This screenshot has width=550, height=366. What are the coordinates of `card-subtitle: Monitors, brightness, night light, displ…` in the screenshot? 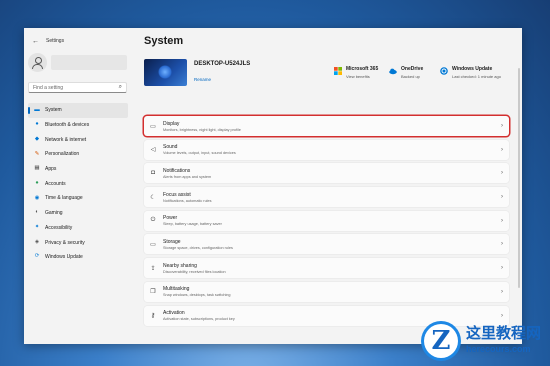 It's located at (202, 129).